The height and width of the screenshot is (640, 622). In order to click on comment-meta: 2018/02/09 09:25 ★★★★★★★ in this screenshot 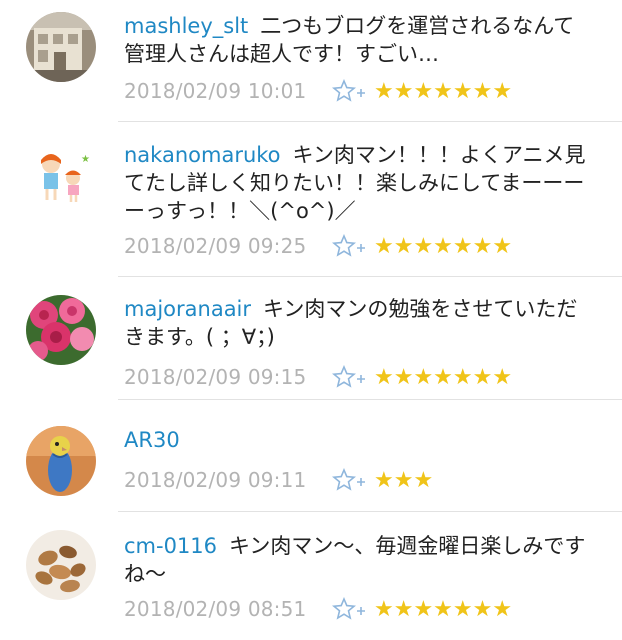, I will do `click(318, 246)`.